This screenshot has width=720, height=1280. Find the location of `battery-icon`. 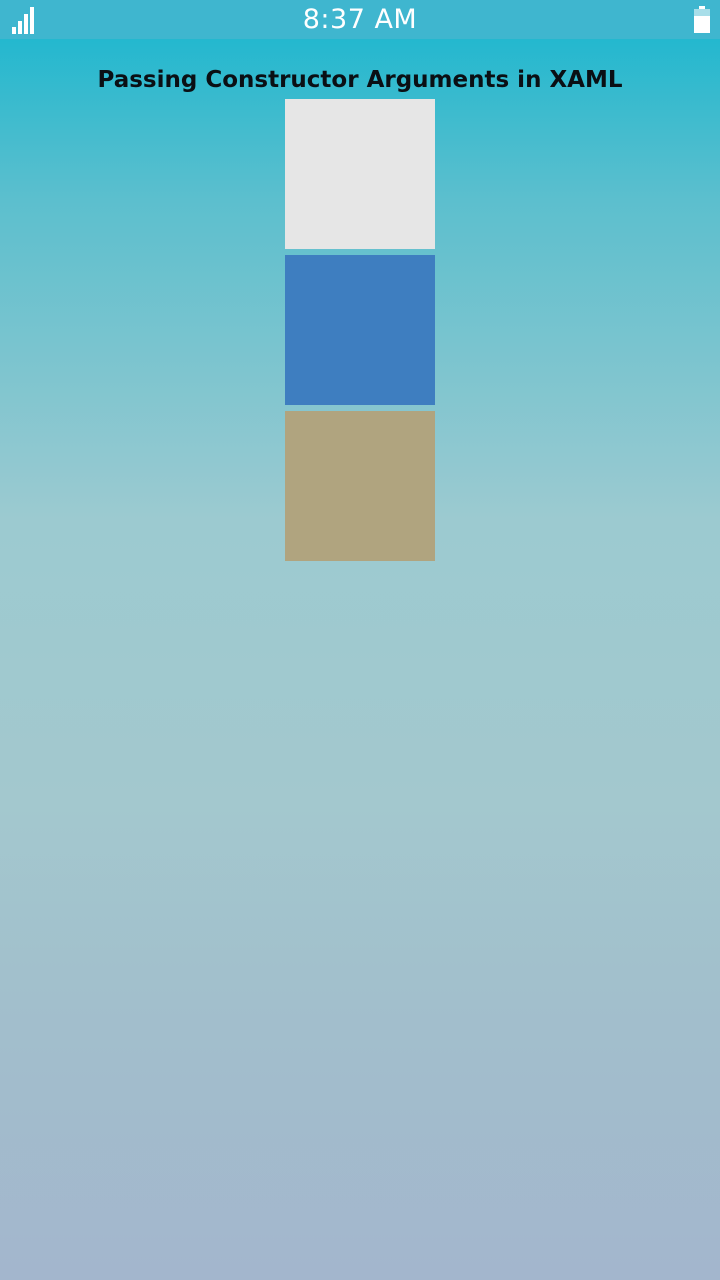

battery-icon is located at coordinates (702, 19).